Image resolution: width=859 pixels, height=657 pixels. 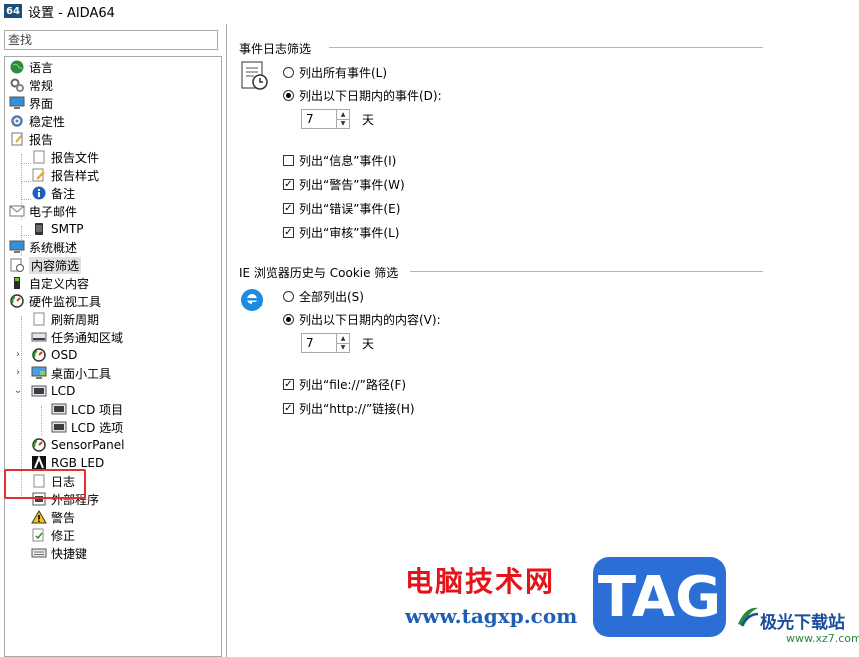 I want to click on event-days-stepper: 7 ▲ ▼ 天, so click(x=337, y=119).